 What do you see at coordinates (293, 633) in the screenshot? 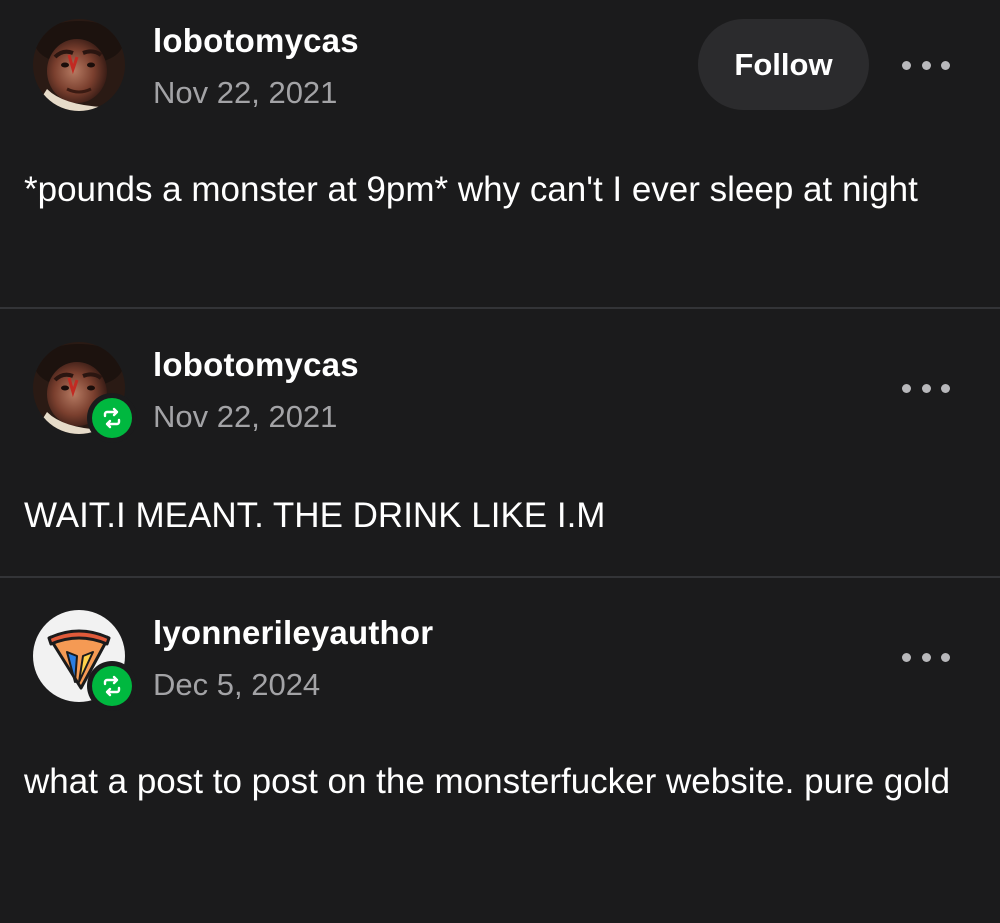
I see `username: lyonnerileyauthor` at bounding box center [293, 633].